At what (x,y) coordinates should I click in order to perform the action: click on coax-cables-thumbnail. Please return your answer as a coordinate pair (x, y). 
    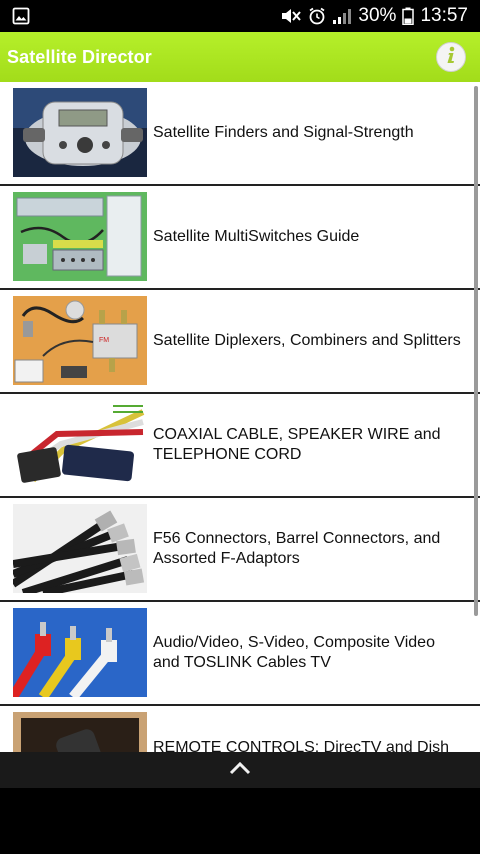
    Looking at the image, I should click on (80, 444).